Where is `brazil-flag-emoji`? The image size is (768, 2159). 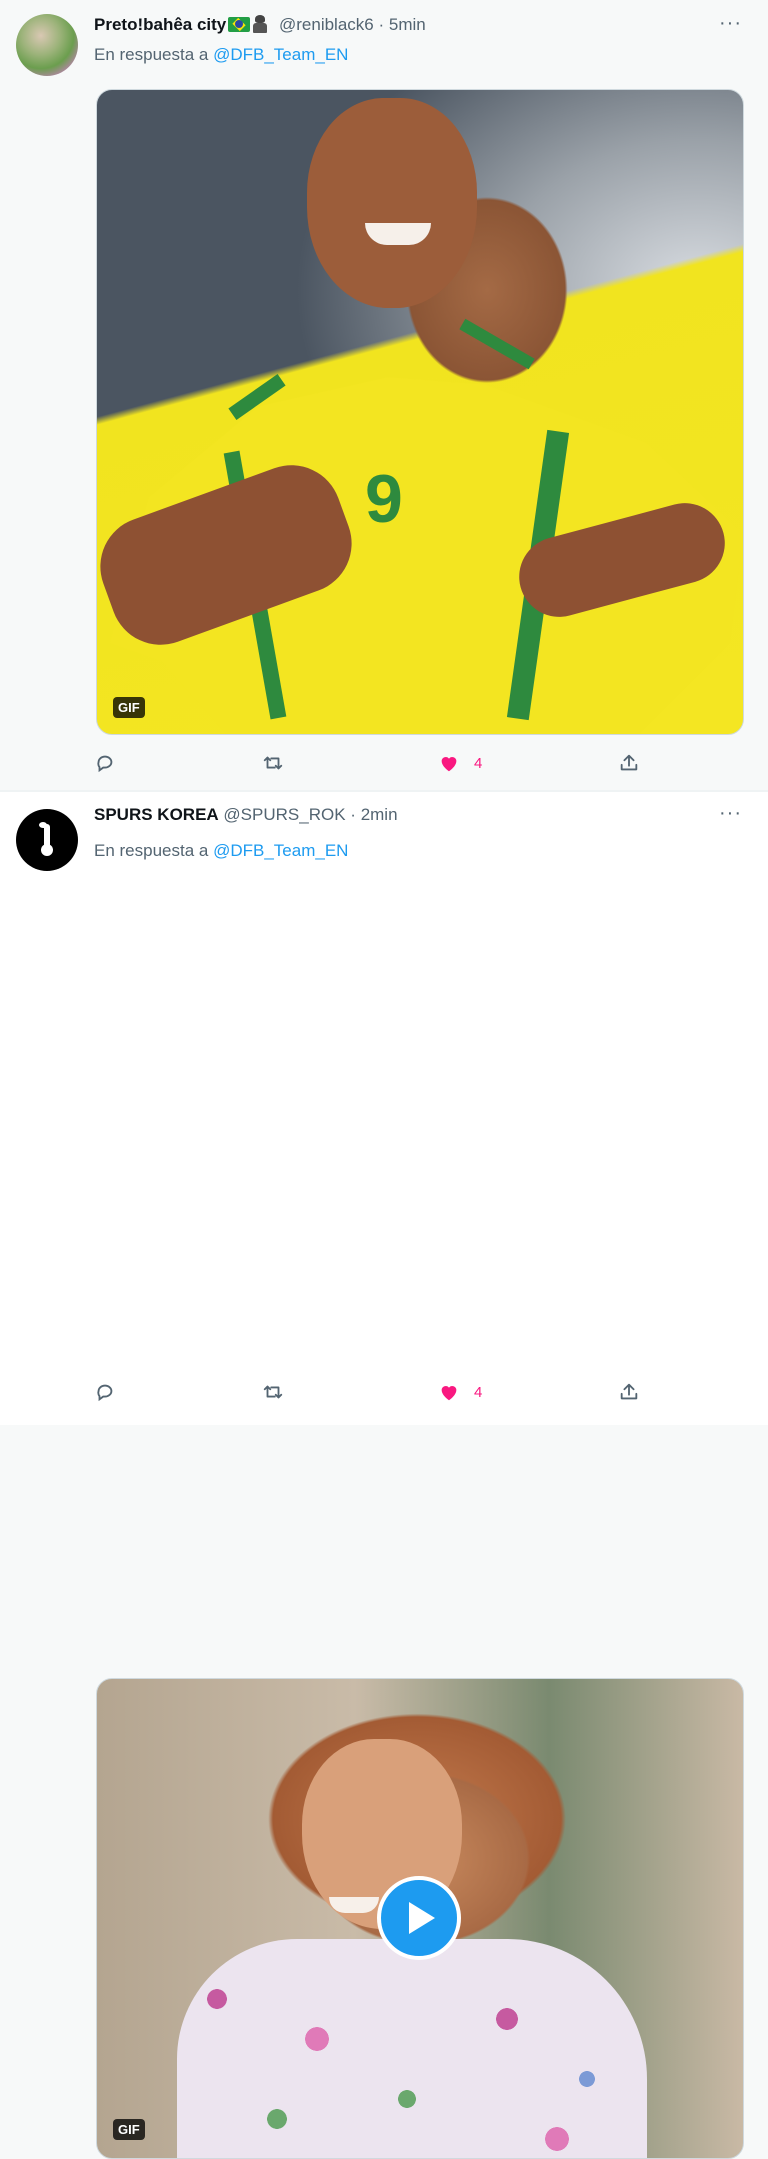 brazil-flag-emoji is located at coordinates (239, 24).